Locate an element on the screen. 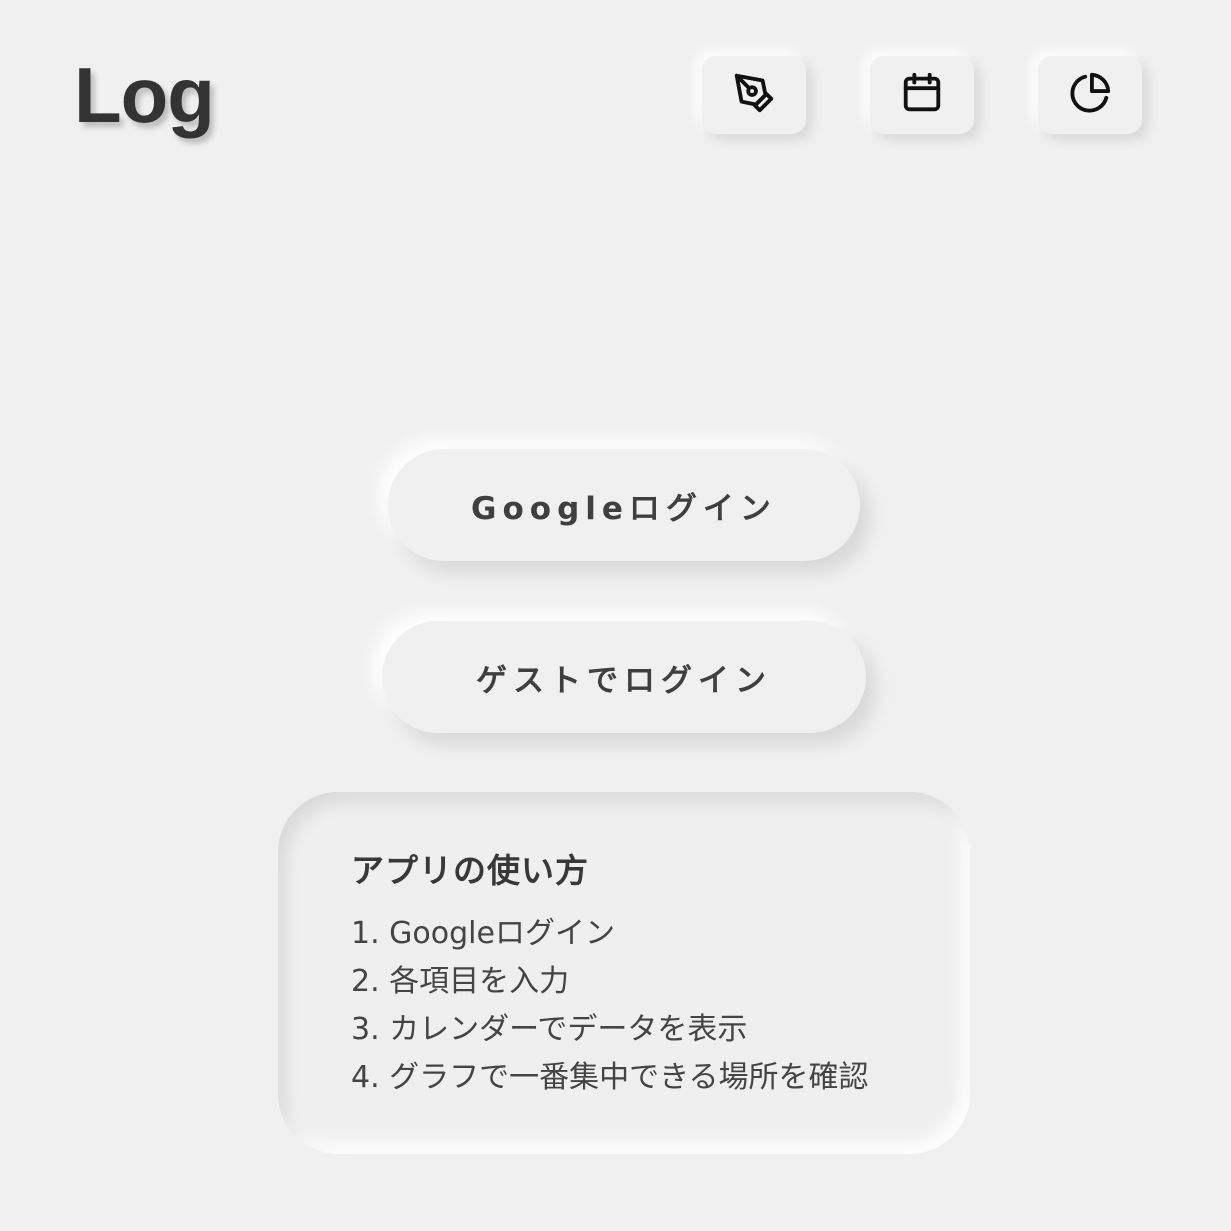 This screenshot has width=1231, height=1231. calendar-nav-button is located at coordinates (922, 95).